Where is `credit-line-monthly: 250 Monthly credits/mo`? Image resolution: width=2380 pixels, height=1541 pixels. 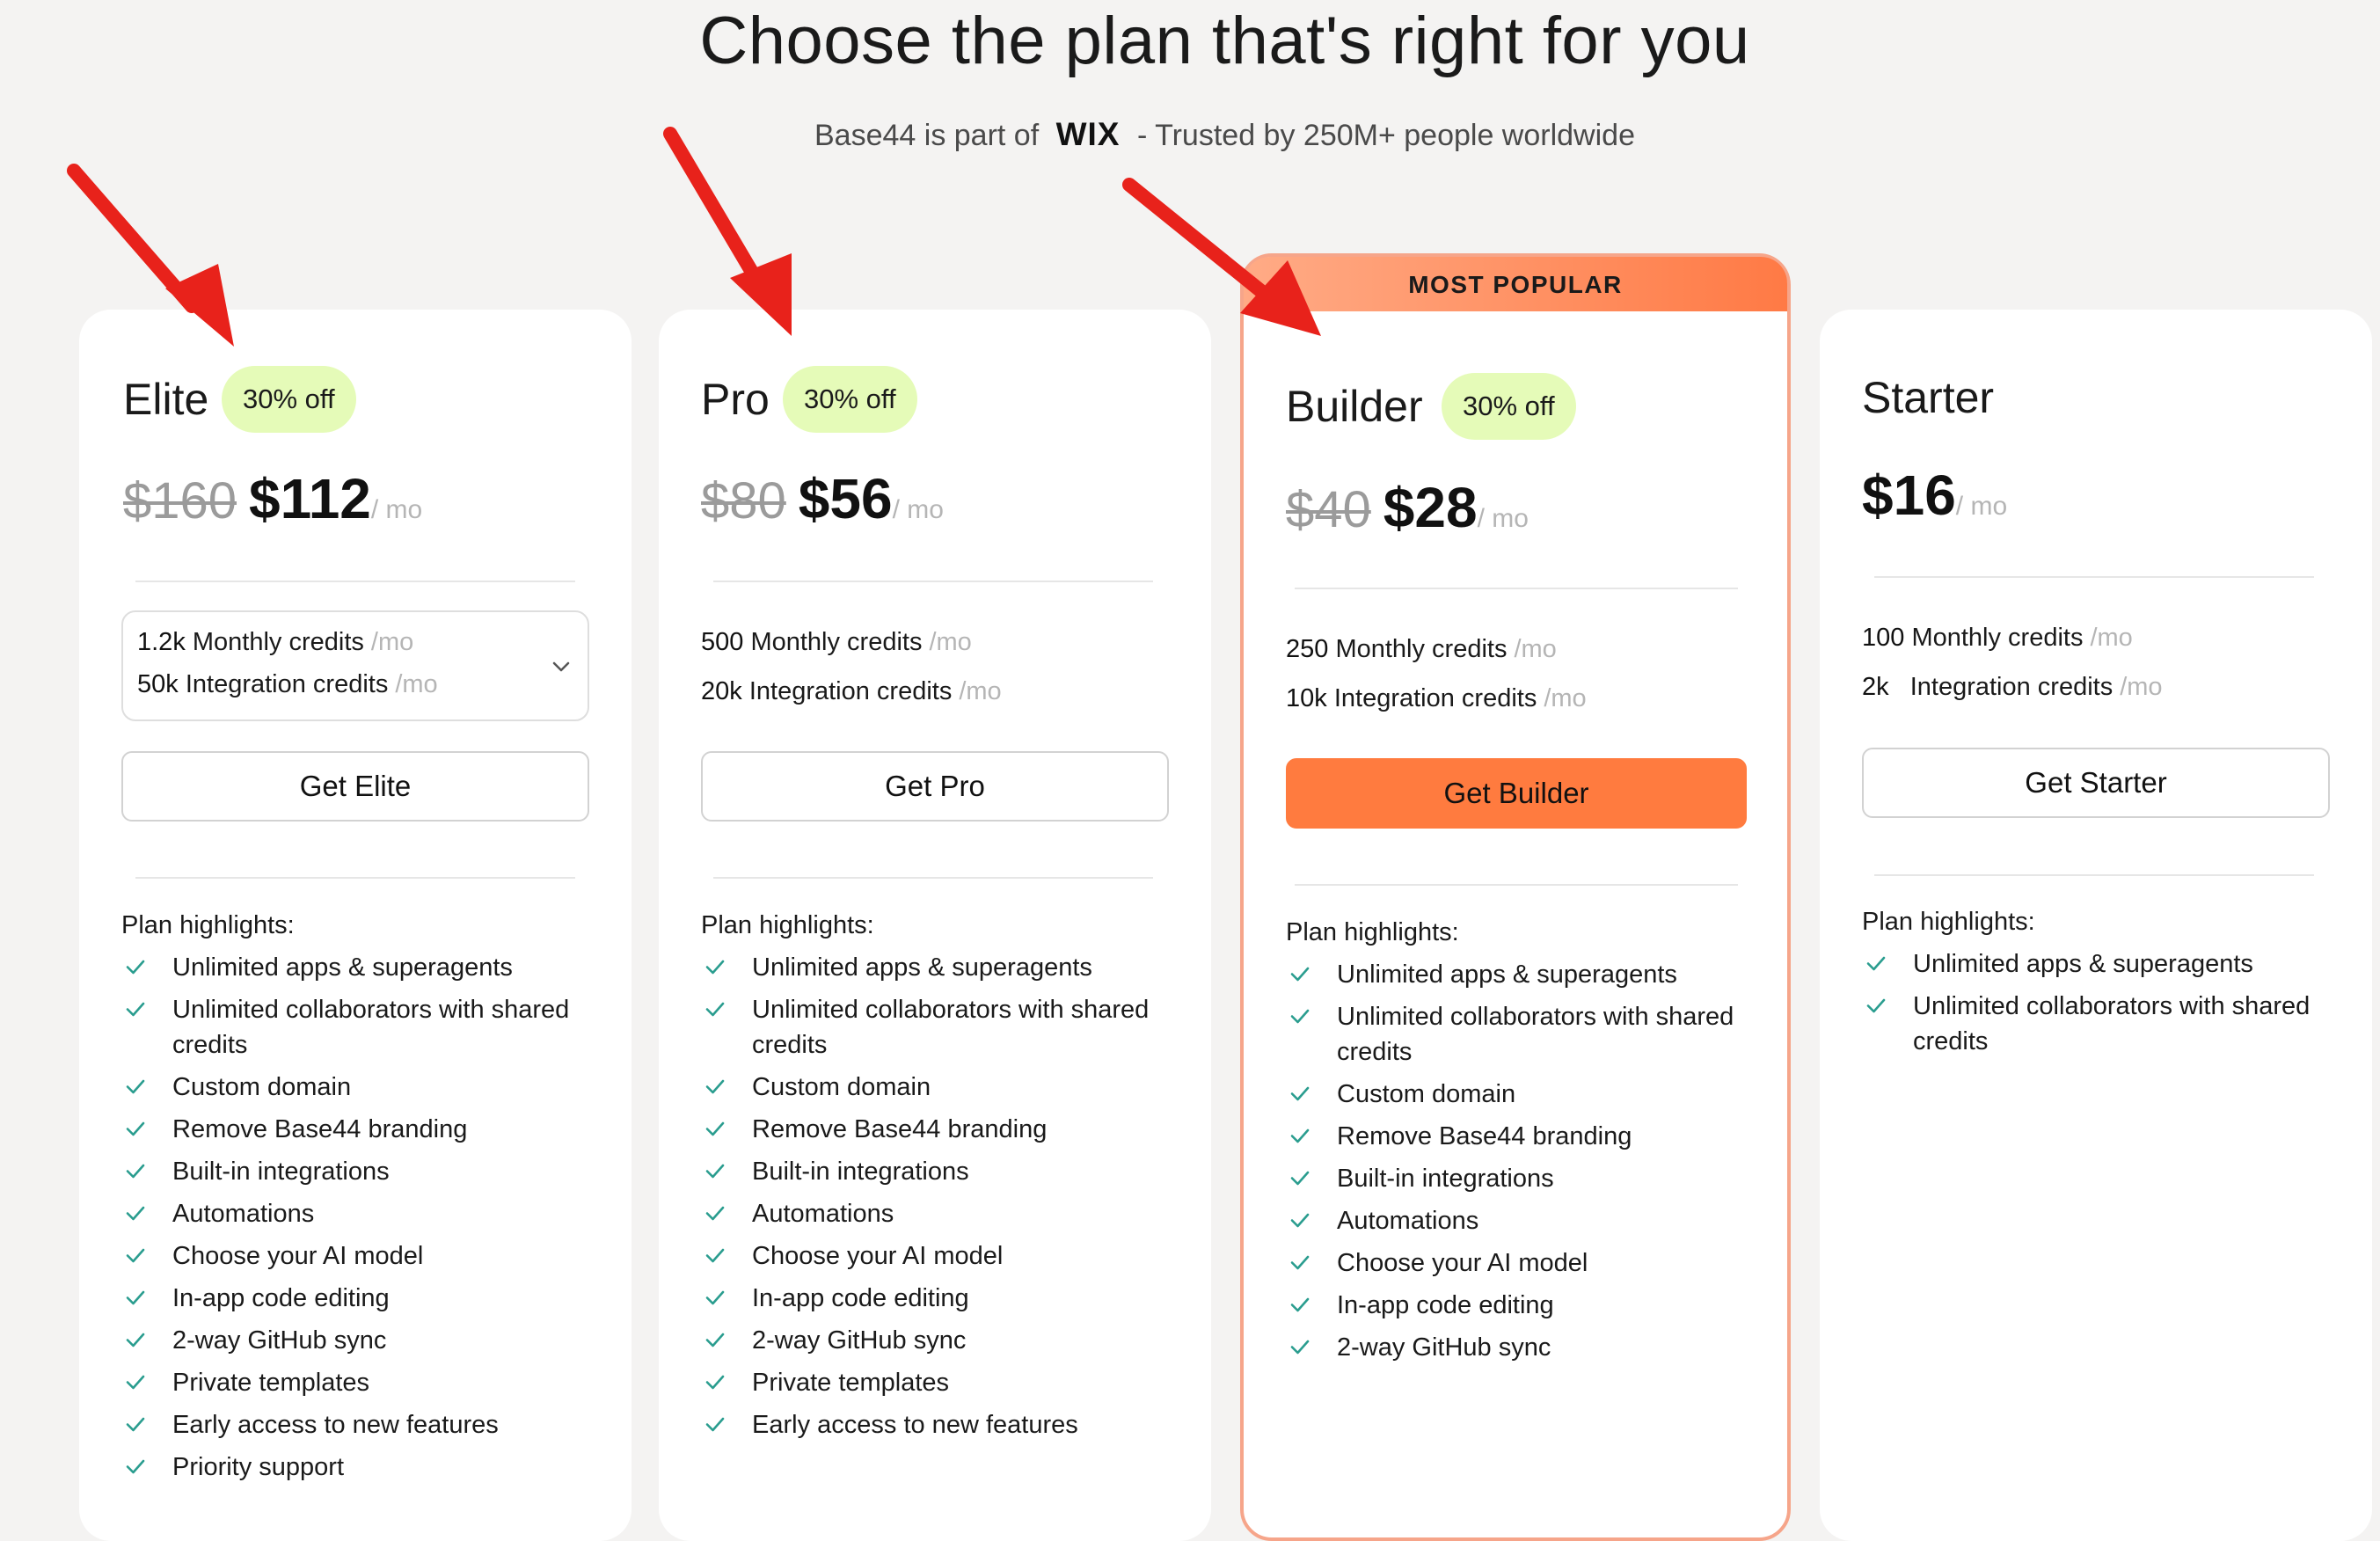
credit-line-monthly: 250 Monthly credits/mo is located at coordinates (1421, 649).